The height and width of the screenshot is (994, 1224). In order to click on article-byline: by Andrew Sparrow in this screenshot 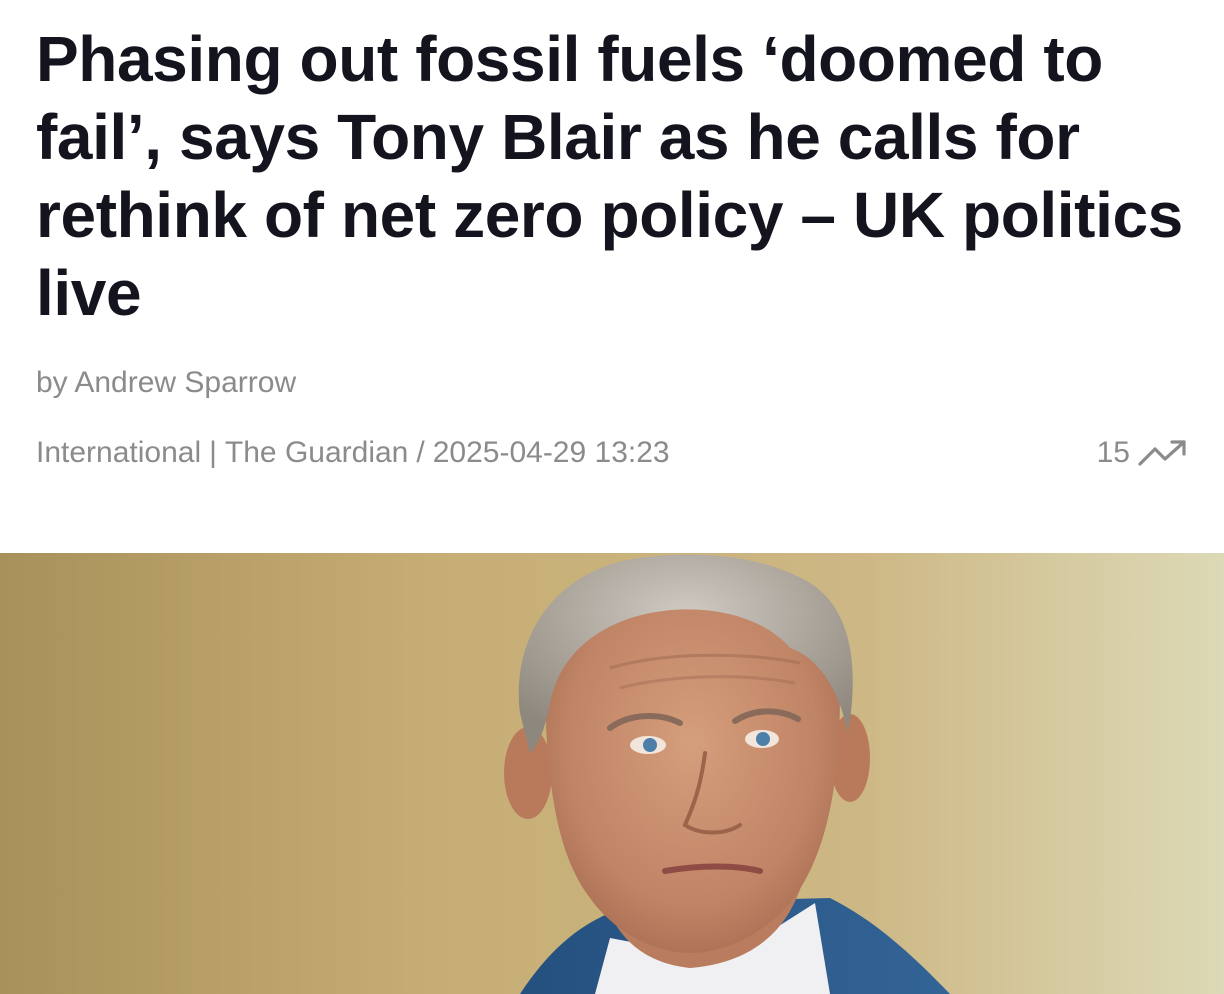, I will do `click(166, 383)`.